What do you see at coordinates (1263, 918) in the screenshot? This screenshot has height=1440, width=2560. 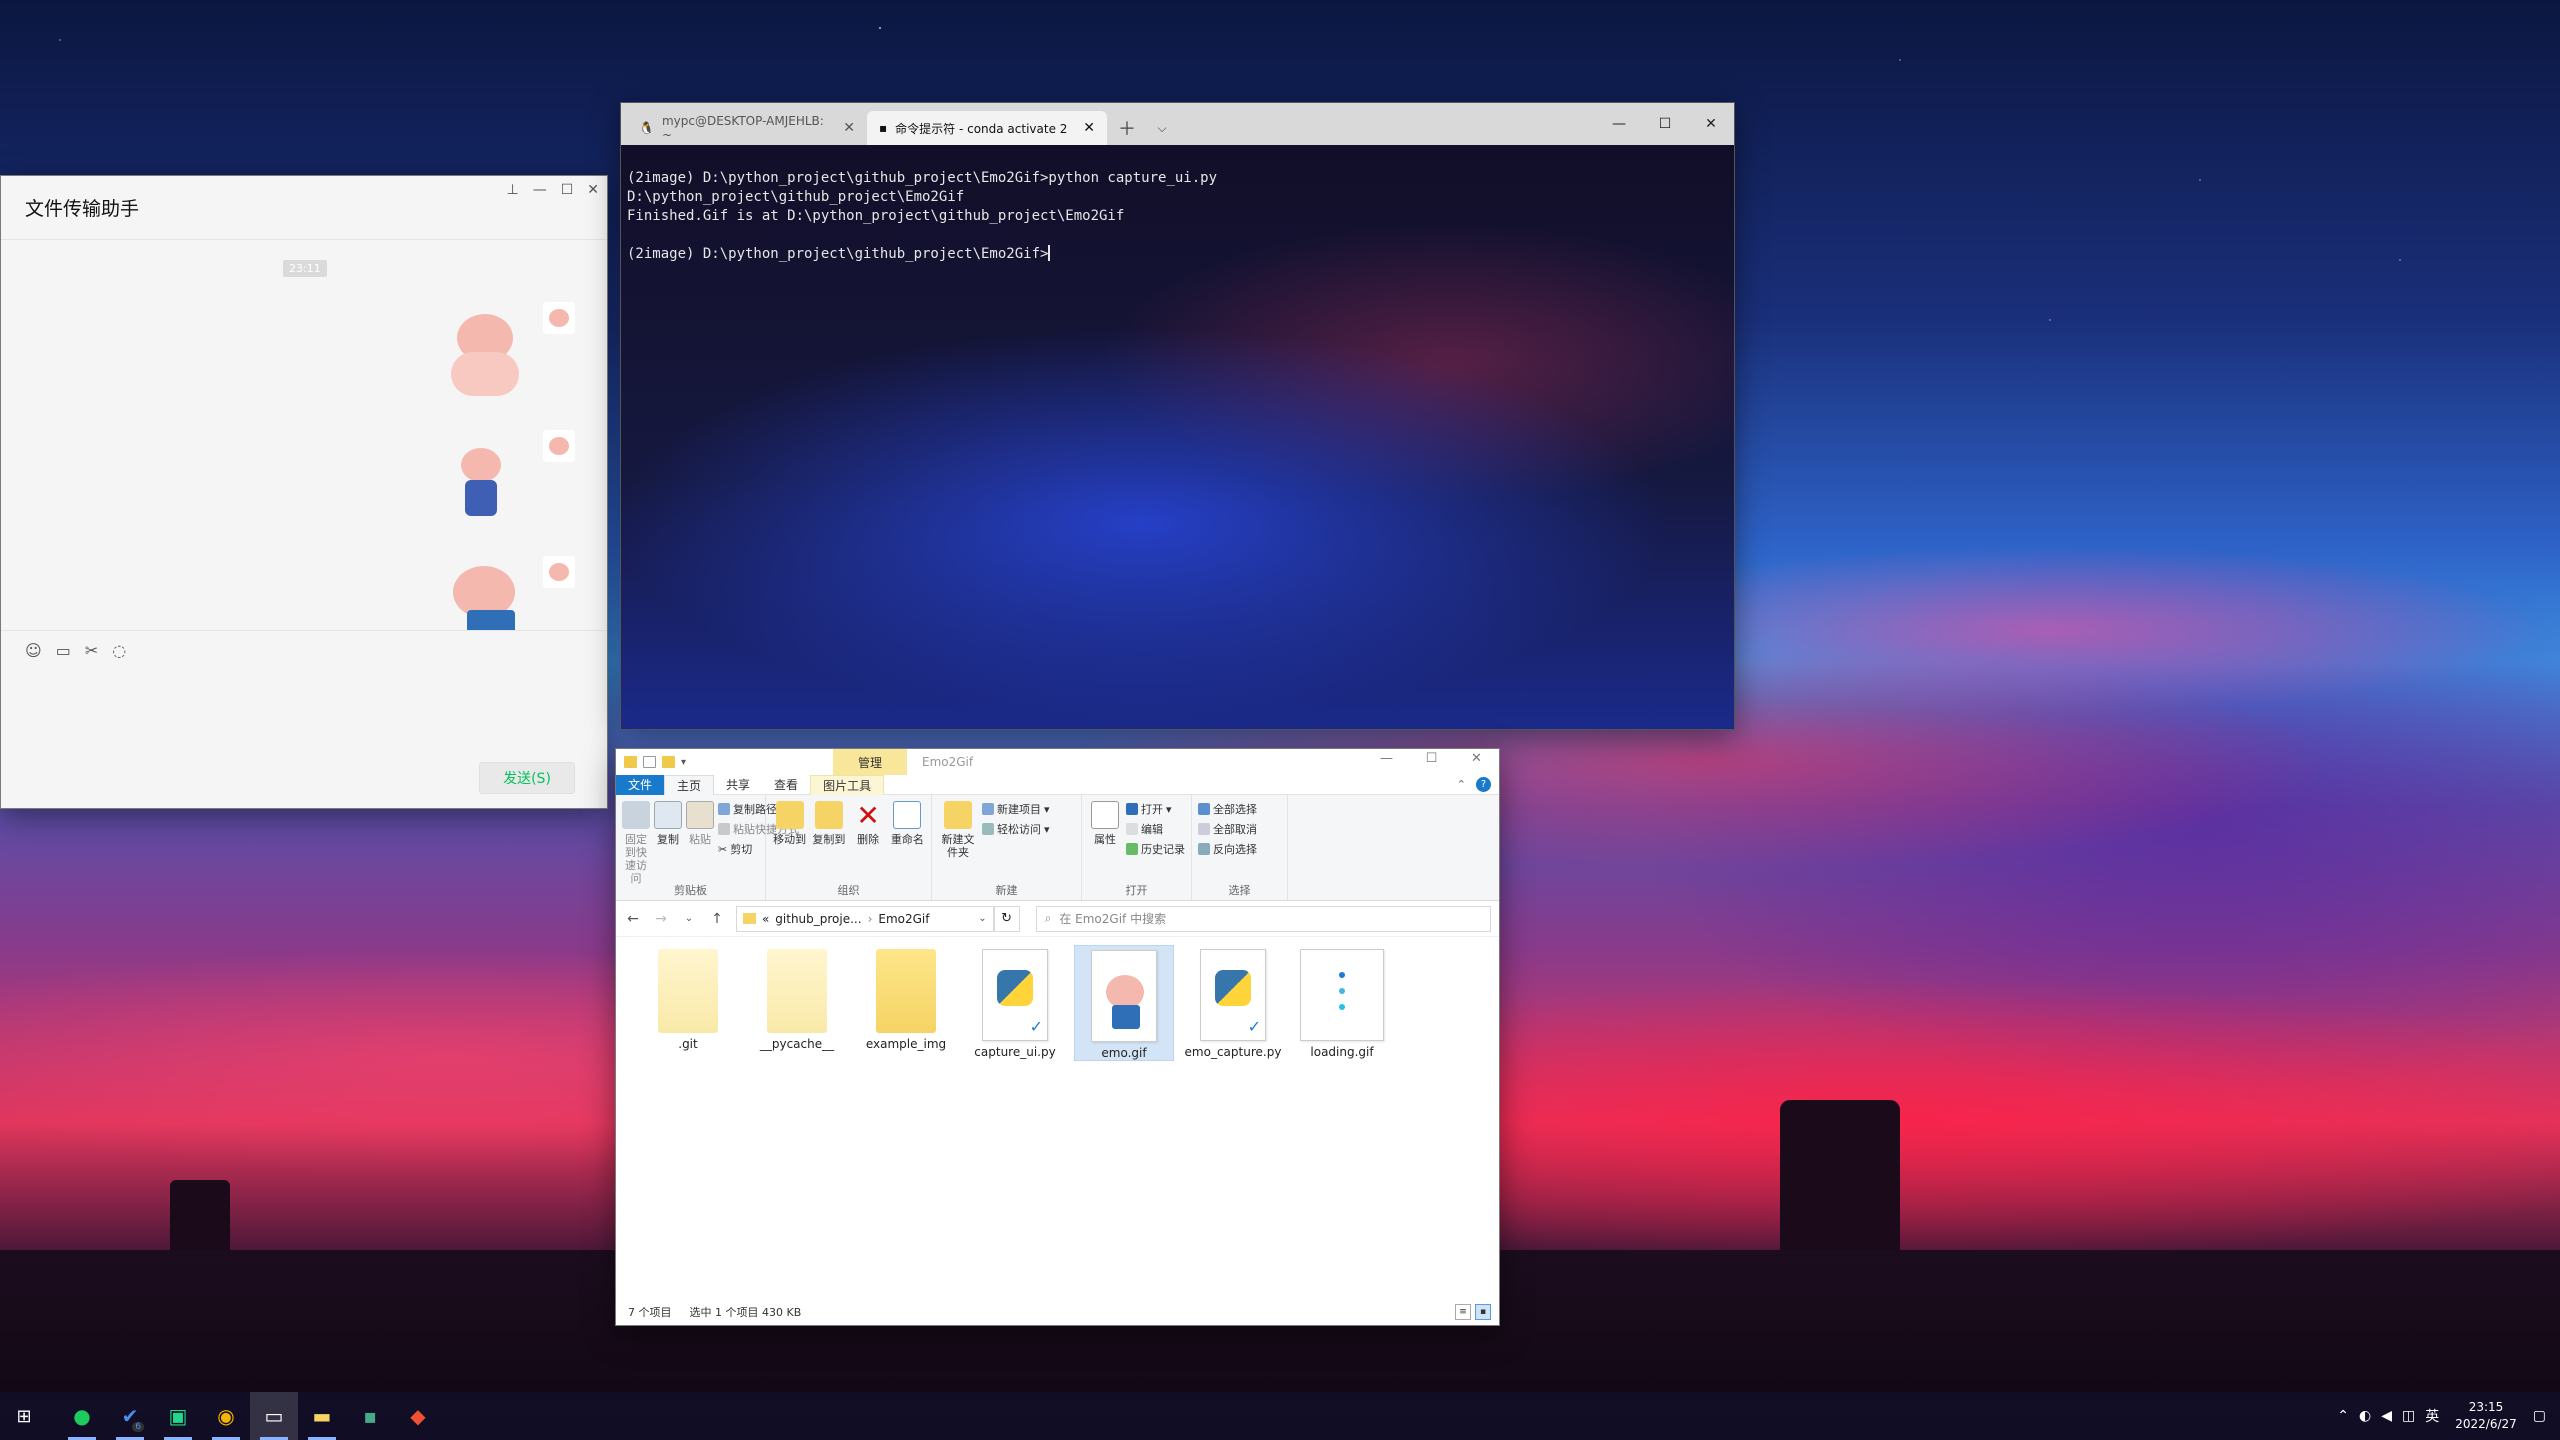 I see `search-input: ⌕ 在 Emo2Gif 中搜索` at bounding box center [1263, 918].